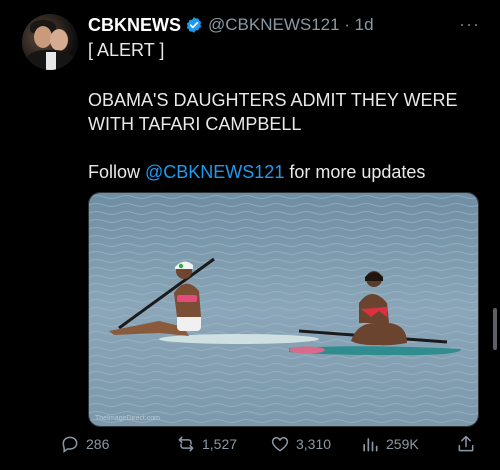  What do you see at coordinates (239, 339) in the screenshot?
I see `left-paddleboard` at bounding box center [239, 339].